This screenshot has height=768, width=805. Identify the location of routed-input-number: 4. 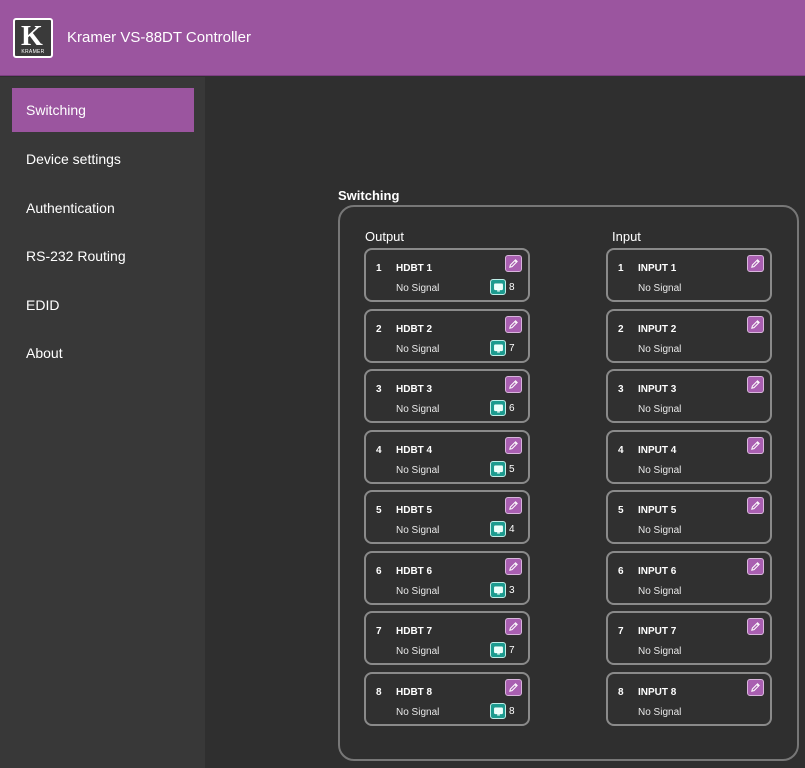
(512, 529).